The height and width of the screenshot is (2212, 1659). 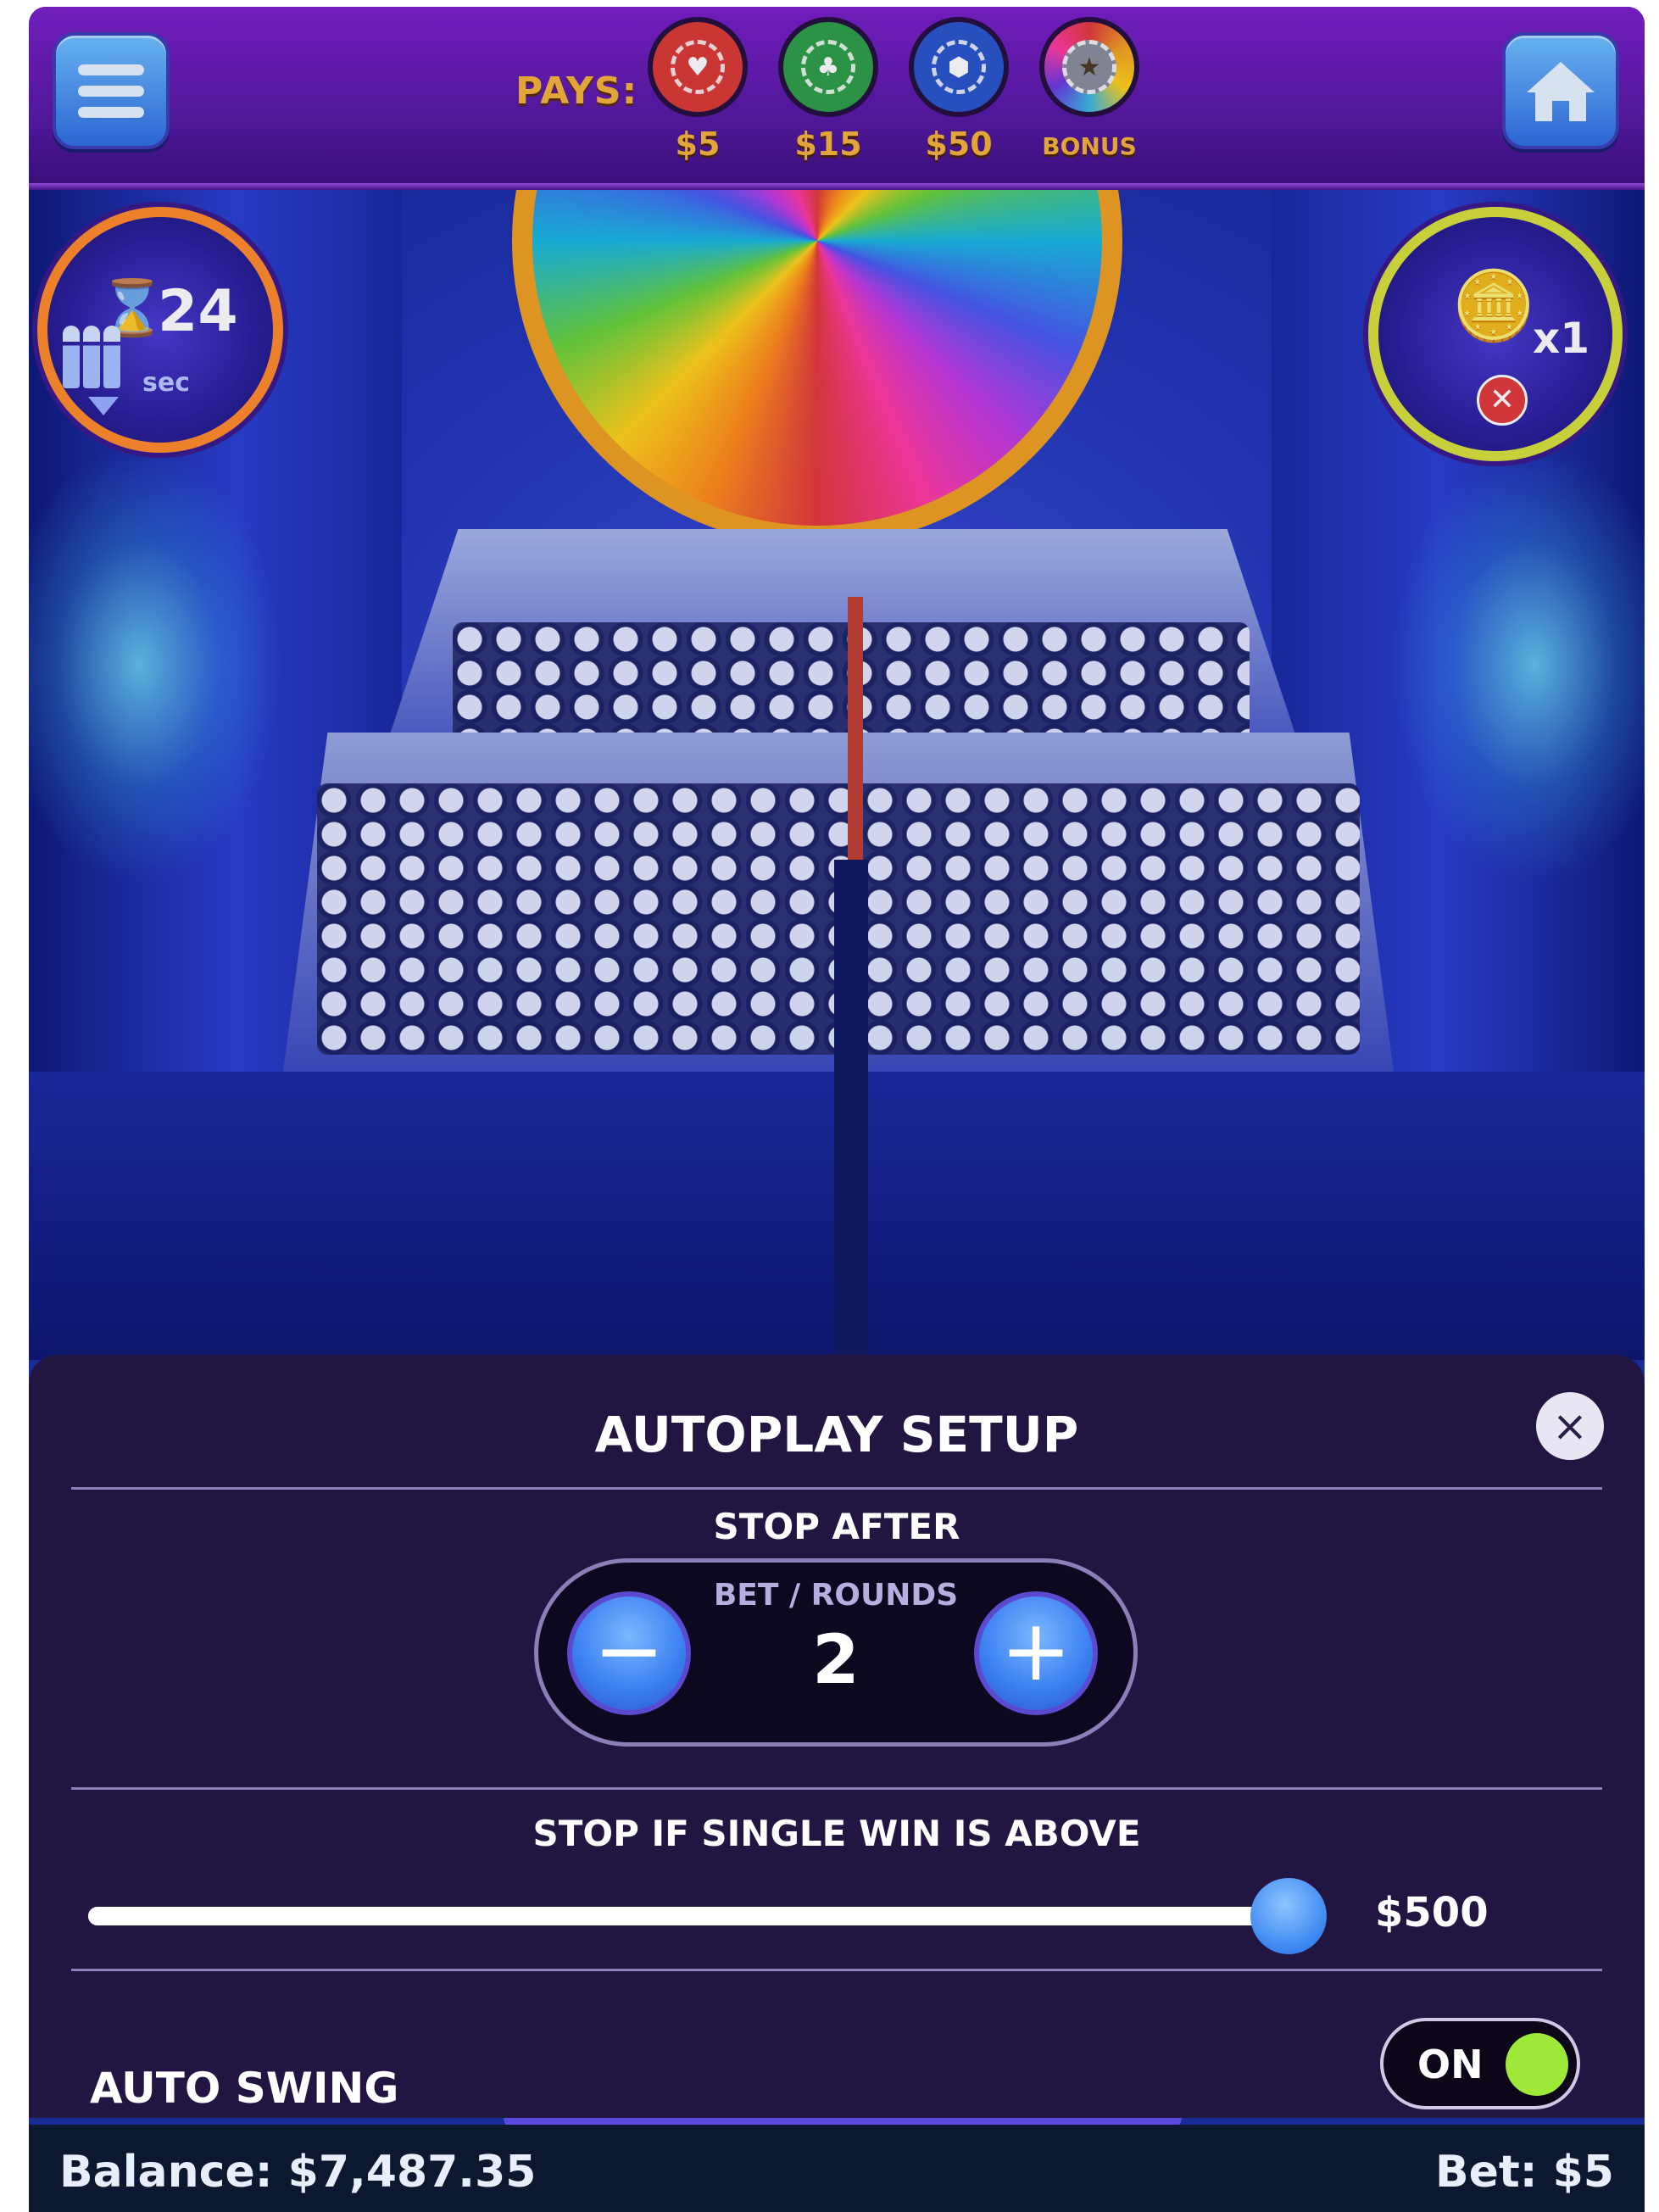 I want to click on auto-swing-toggle: ON, so click(x=1480, y=2063).